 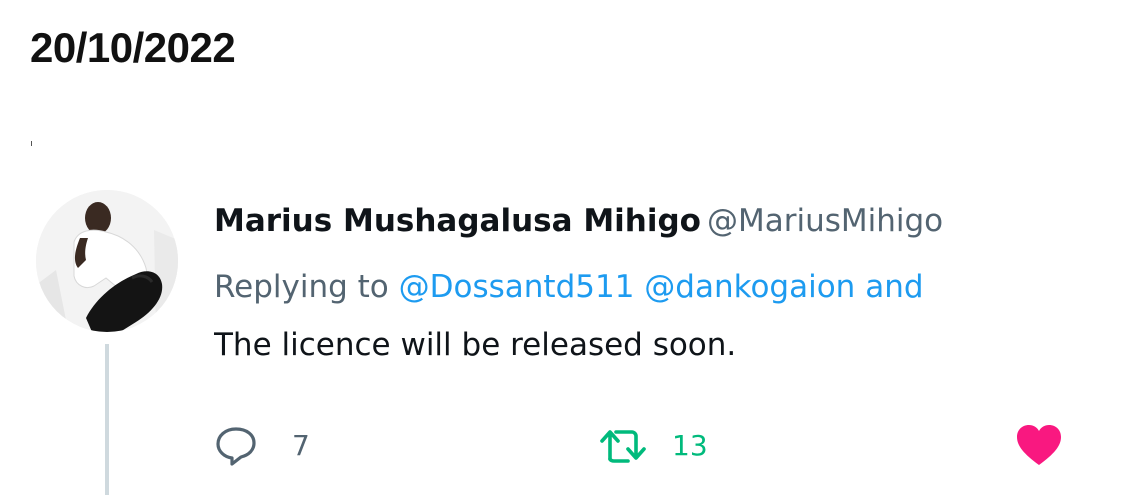 I want to click on tweet-text: The licence will be released soon., so click(x=475, y=345).